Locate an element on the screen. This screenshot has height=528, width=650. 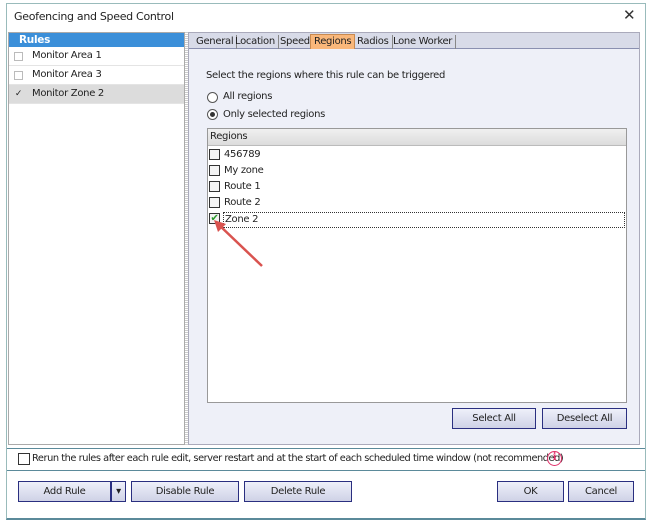
disable-rule-button: Disable Rule is located at coordinates (185, 491).